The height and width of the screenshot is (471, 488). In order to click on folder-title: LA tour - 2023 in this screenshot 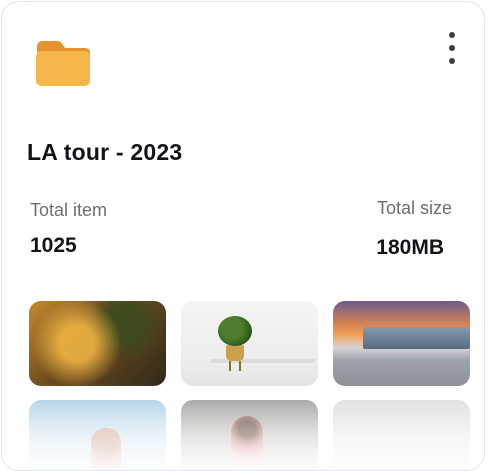, I will do `click(105, 152)`.